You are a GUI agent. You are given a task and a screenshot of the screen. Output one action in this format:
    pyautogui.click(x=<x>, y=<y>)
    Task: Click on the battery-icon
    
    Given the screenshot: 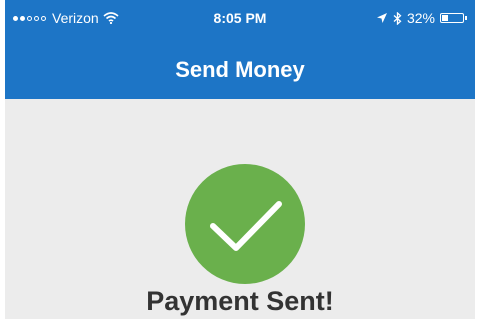 What is the action you would take?
    pyautogui.click(x=453, y=18)
    